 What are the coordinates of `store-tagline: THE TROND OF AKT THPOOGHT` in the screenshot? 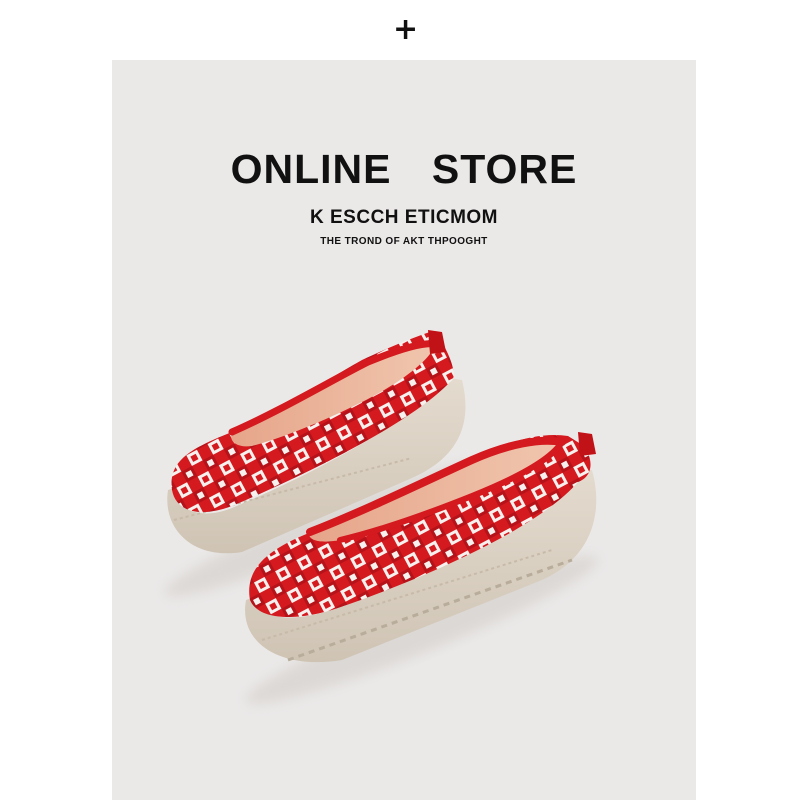 It's located at (404, 241).